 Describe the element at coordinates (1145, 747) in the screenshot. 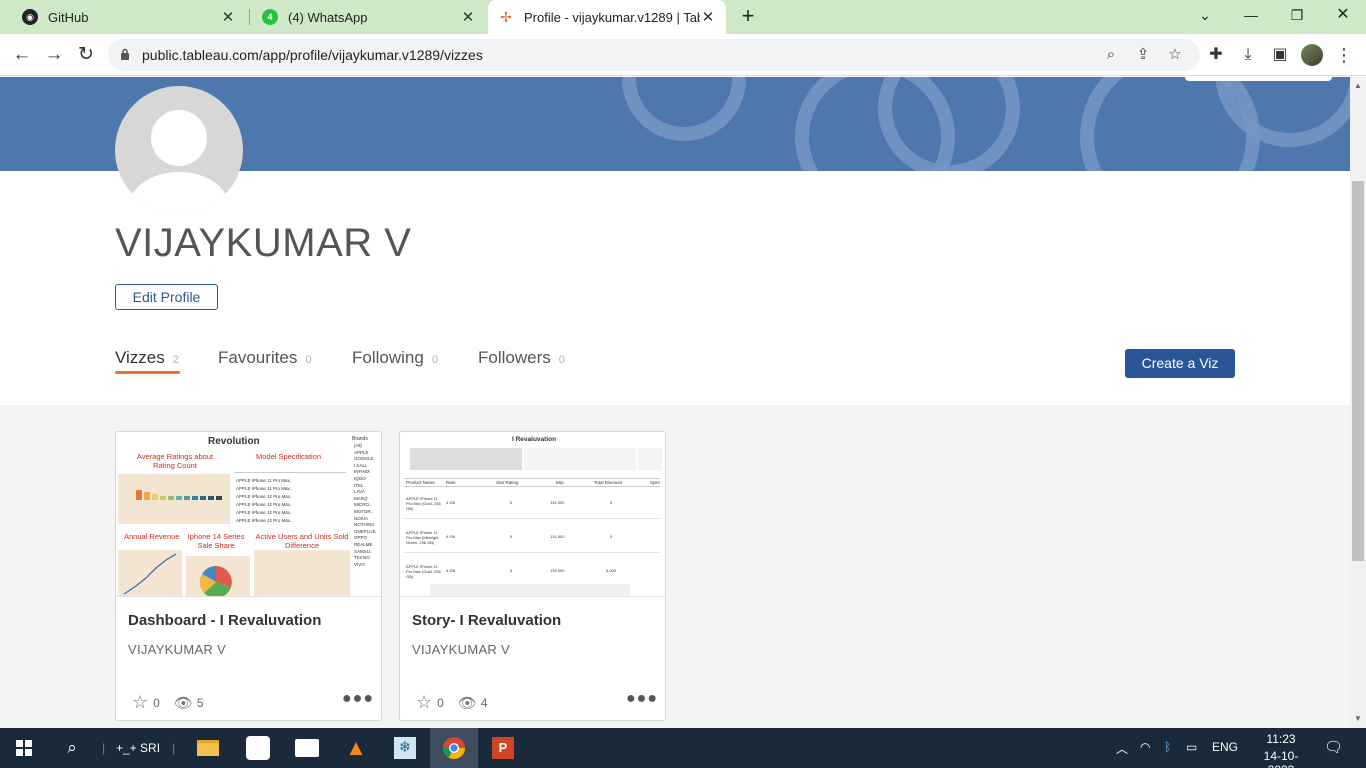

I see `network-icon: ◠` at that location.